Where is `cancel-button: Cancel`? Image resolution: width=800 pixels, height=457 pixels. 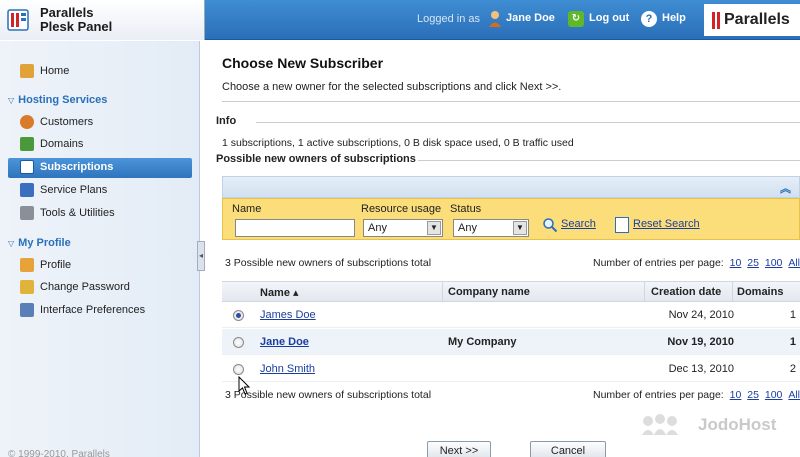 cancel-button: Cancel is located at coordinates (568, 449).